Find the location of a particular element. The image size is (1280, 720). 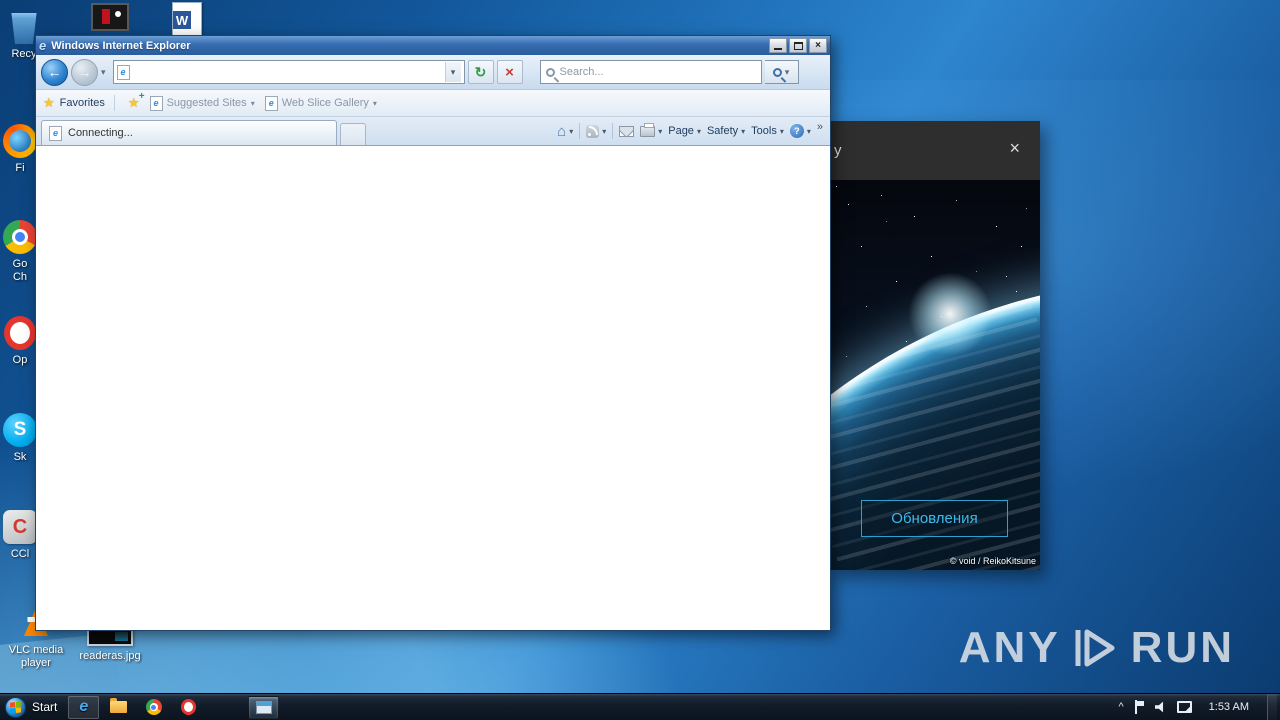

restore-button is located at coordinates (798, 45).